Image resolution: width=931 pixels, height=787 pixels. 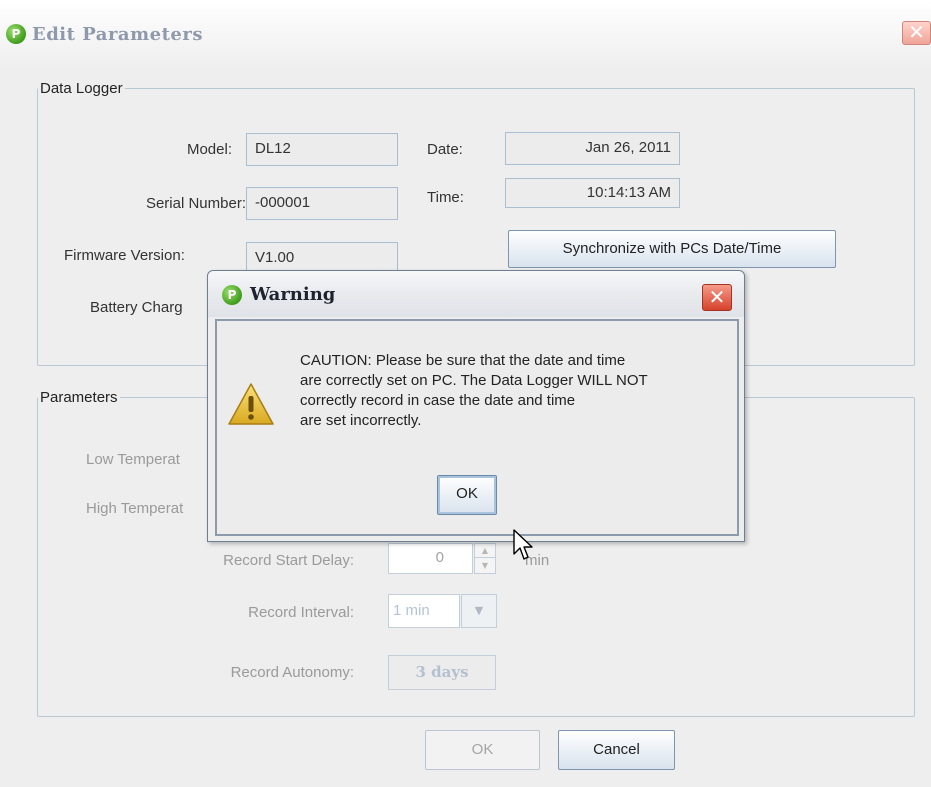 What do you see at coordinates (251, 404) in the screenshot?
I see `warning-icon` at bounding box center [251, 404].